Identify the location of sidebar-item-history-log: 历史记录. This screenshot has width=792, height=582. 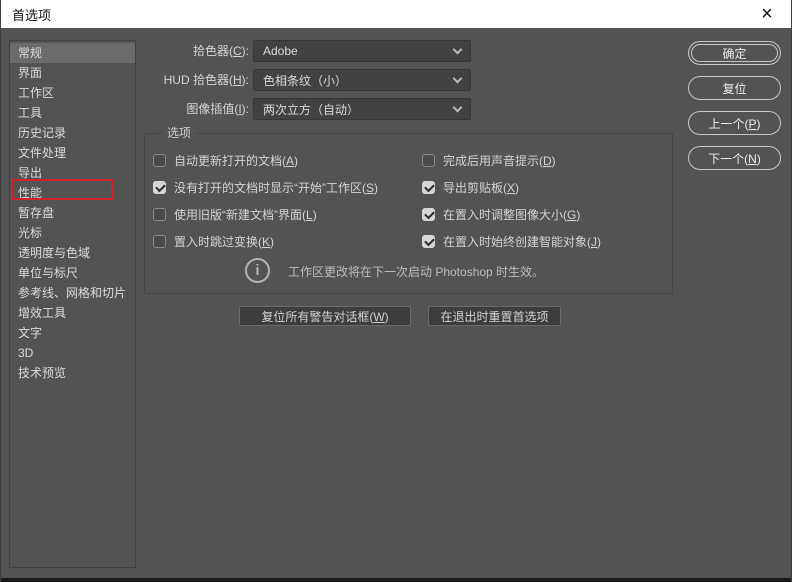
(72, 133).